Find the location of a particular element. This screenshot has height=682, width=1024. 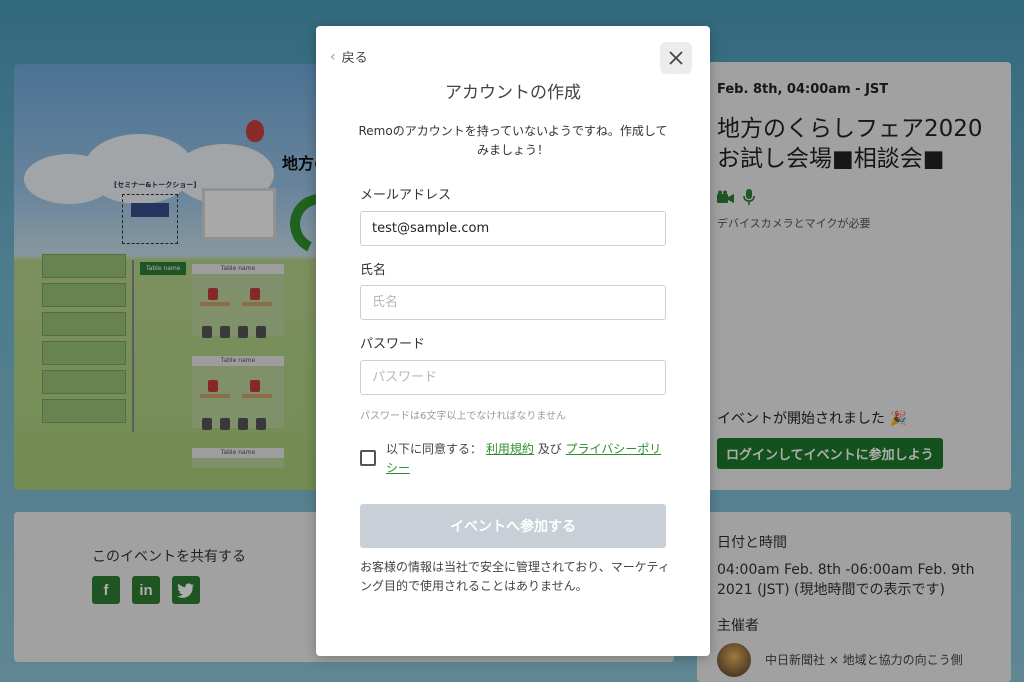

name-field is located at coordinates (513, 302).